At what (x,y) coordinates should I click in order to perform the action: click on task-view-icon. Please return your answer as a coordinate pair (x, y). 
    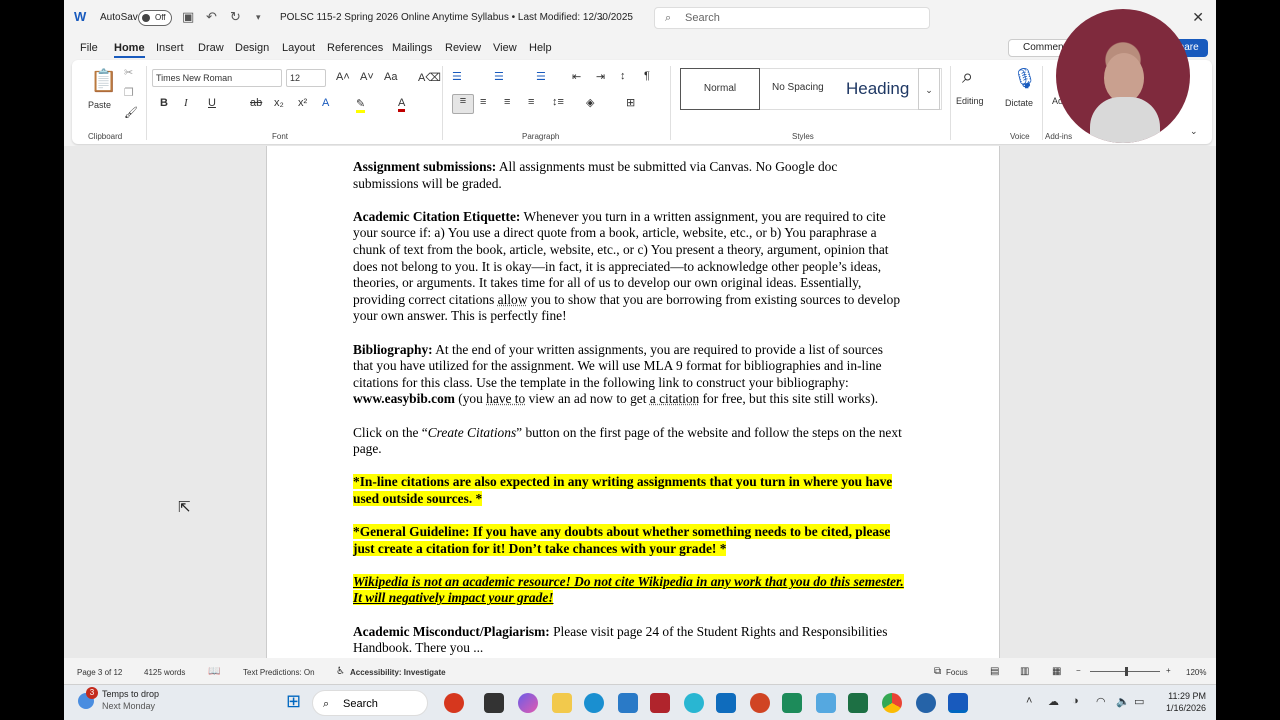
    Looking at the image, I should click on (494, 703).